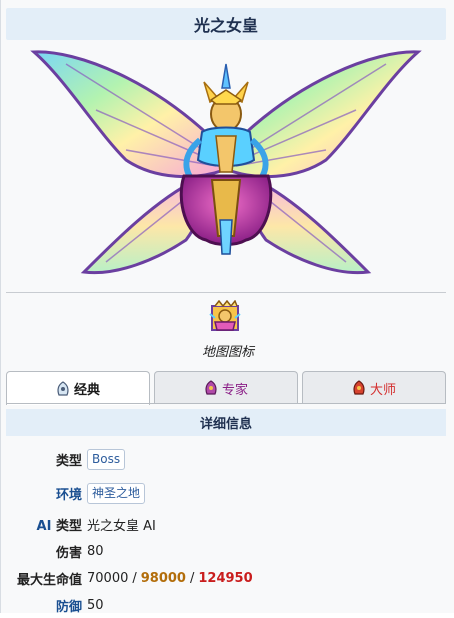  I want to click on tab-classic: 经典, so click(78, 388).